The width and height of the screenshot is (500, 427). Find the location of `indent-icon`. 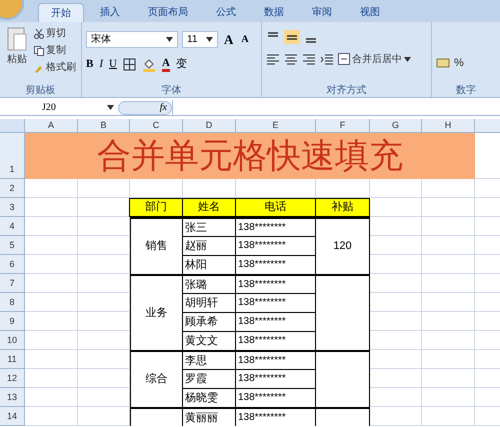

indent-icon is located at coordinates (327, 59).